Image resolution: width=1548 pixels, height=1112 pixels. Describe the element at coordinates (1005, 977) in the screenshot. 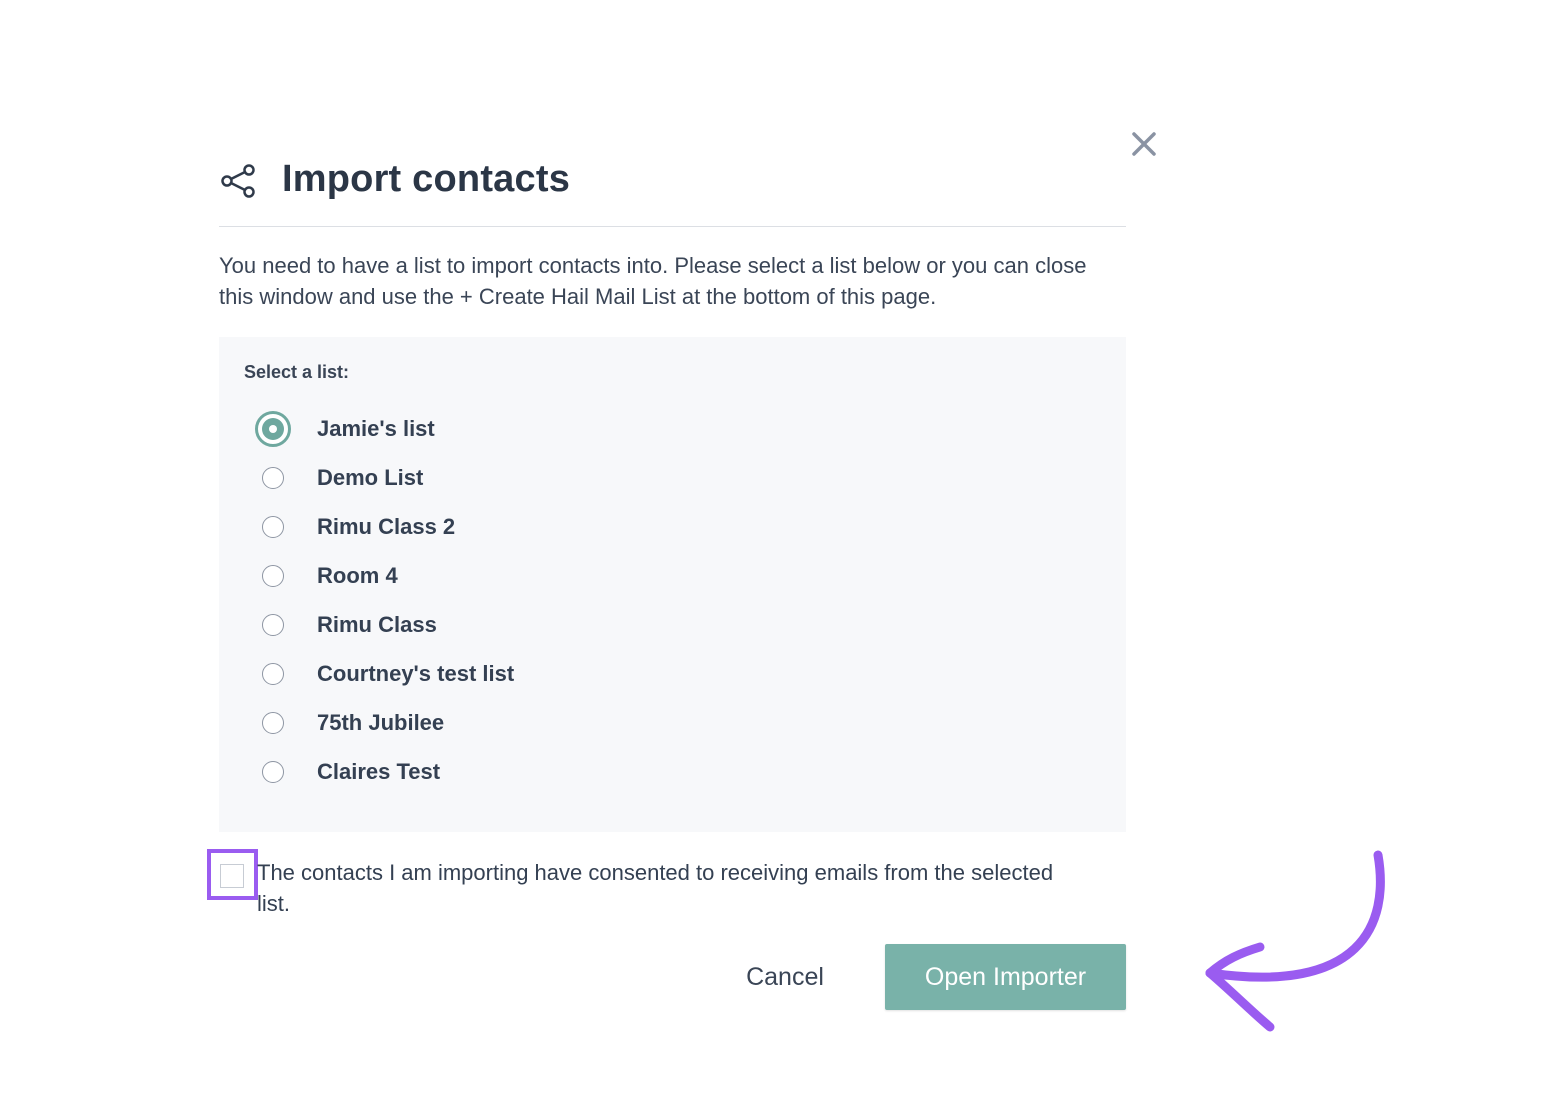

I see `open-importer-button: Open Importer` at that location.